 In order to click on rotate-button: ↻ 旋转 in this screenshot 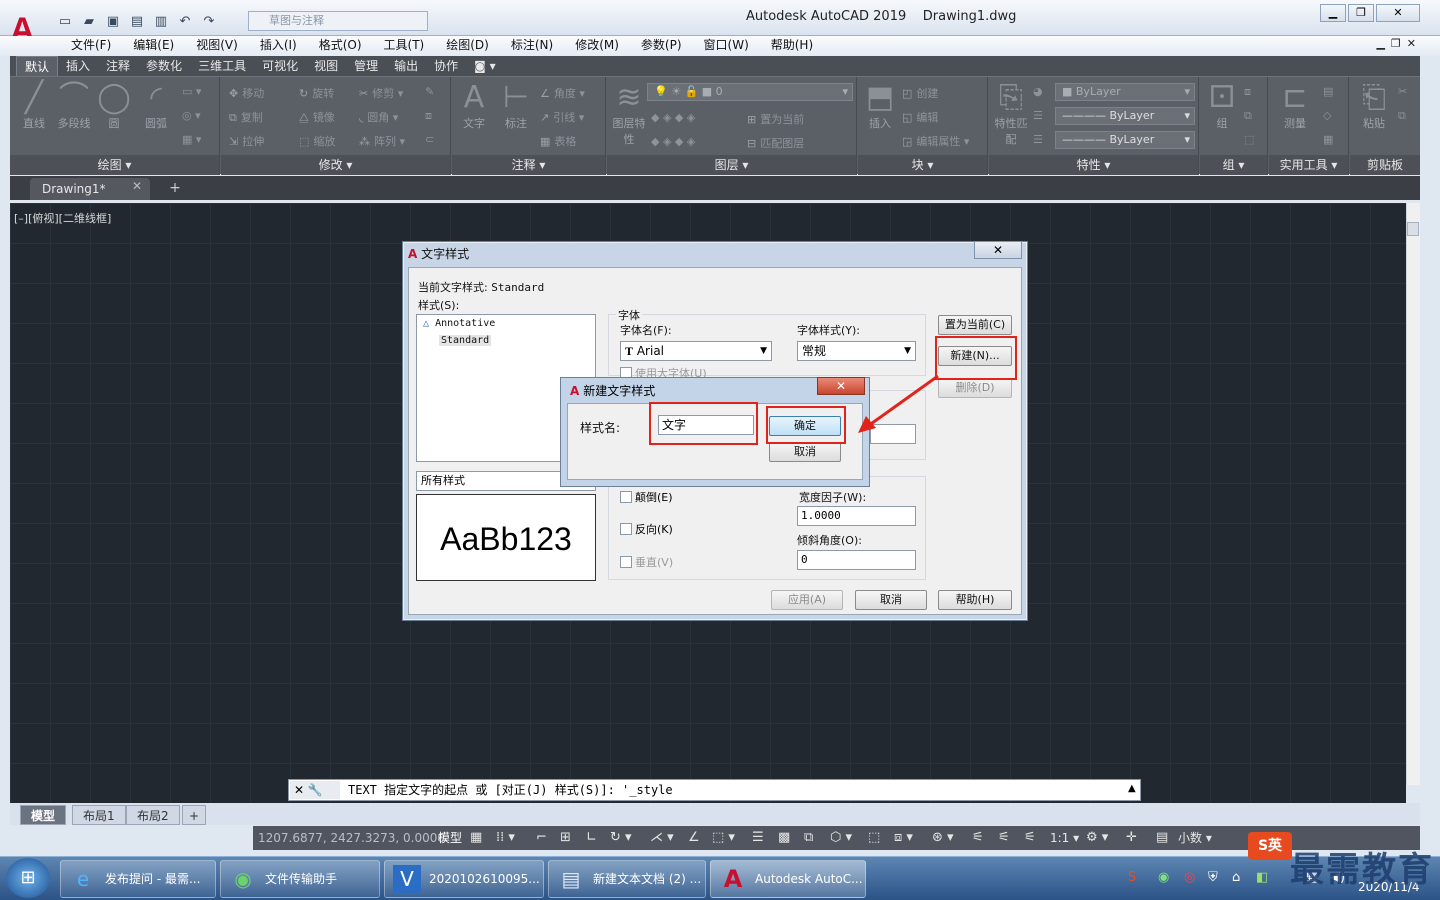, I will do `click(316, 93)`.